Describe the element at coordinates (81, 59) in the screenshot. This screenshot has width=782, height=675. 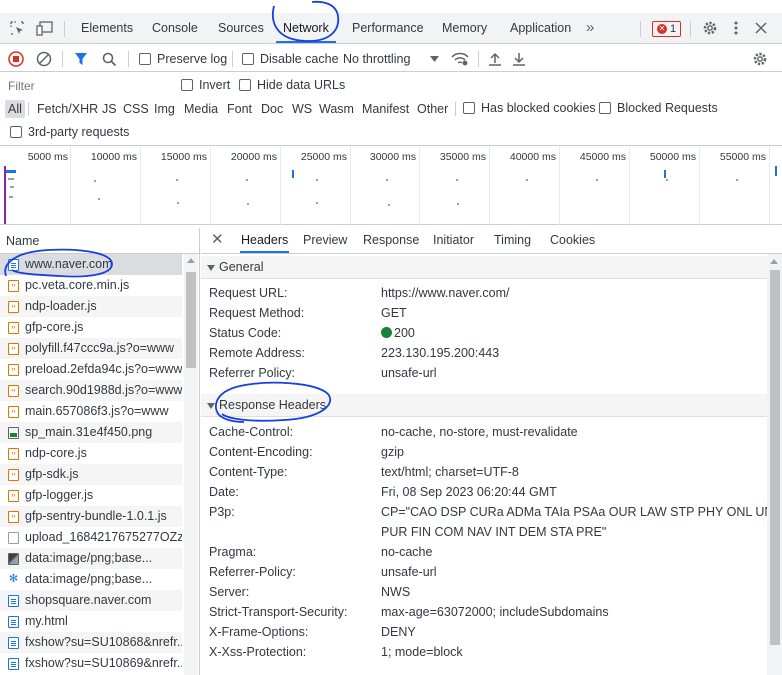
I see `filter-funnel-icon` at that location.